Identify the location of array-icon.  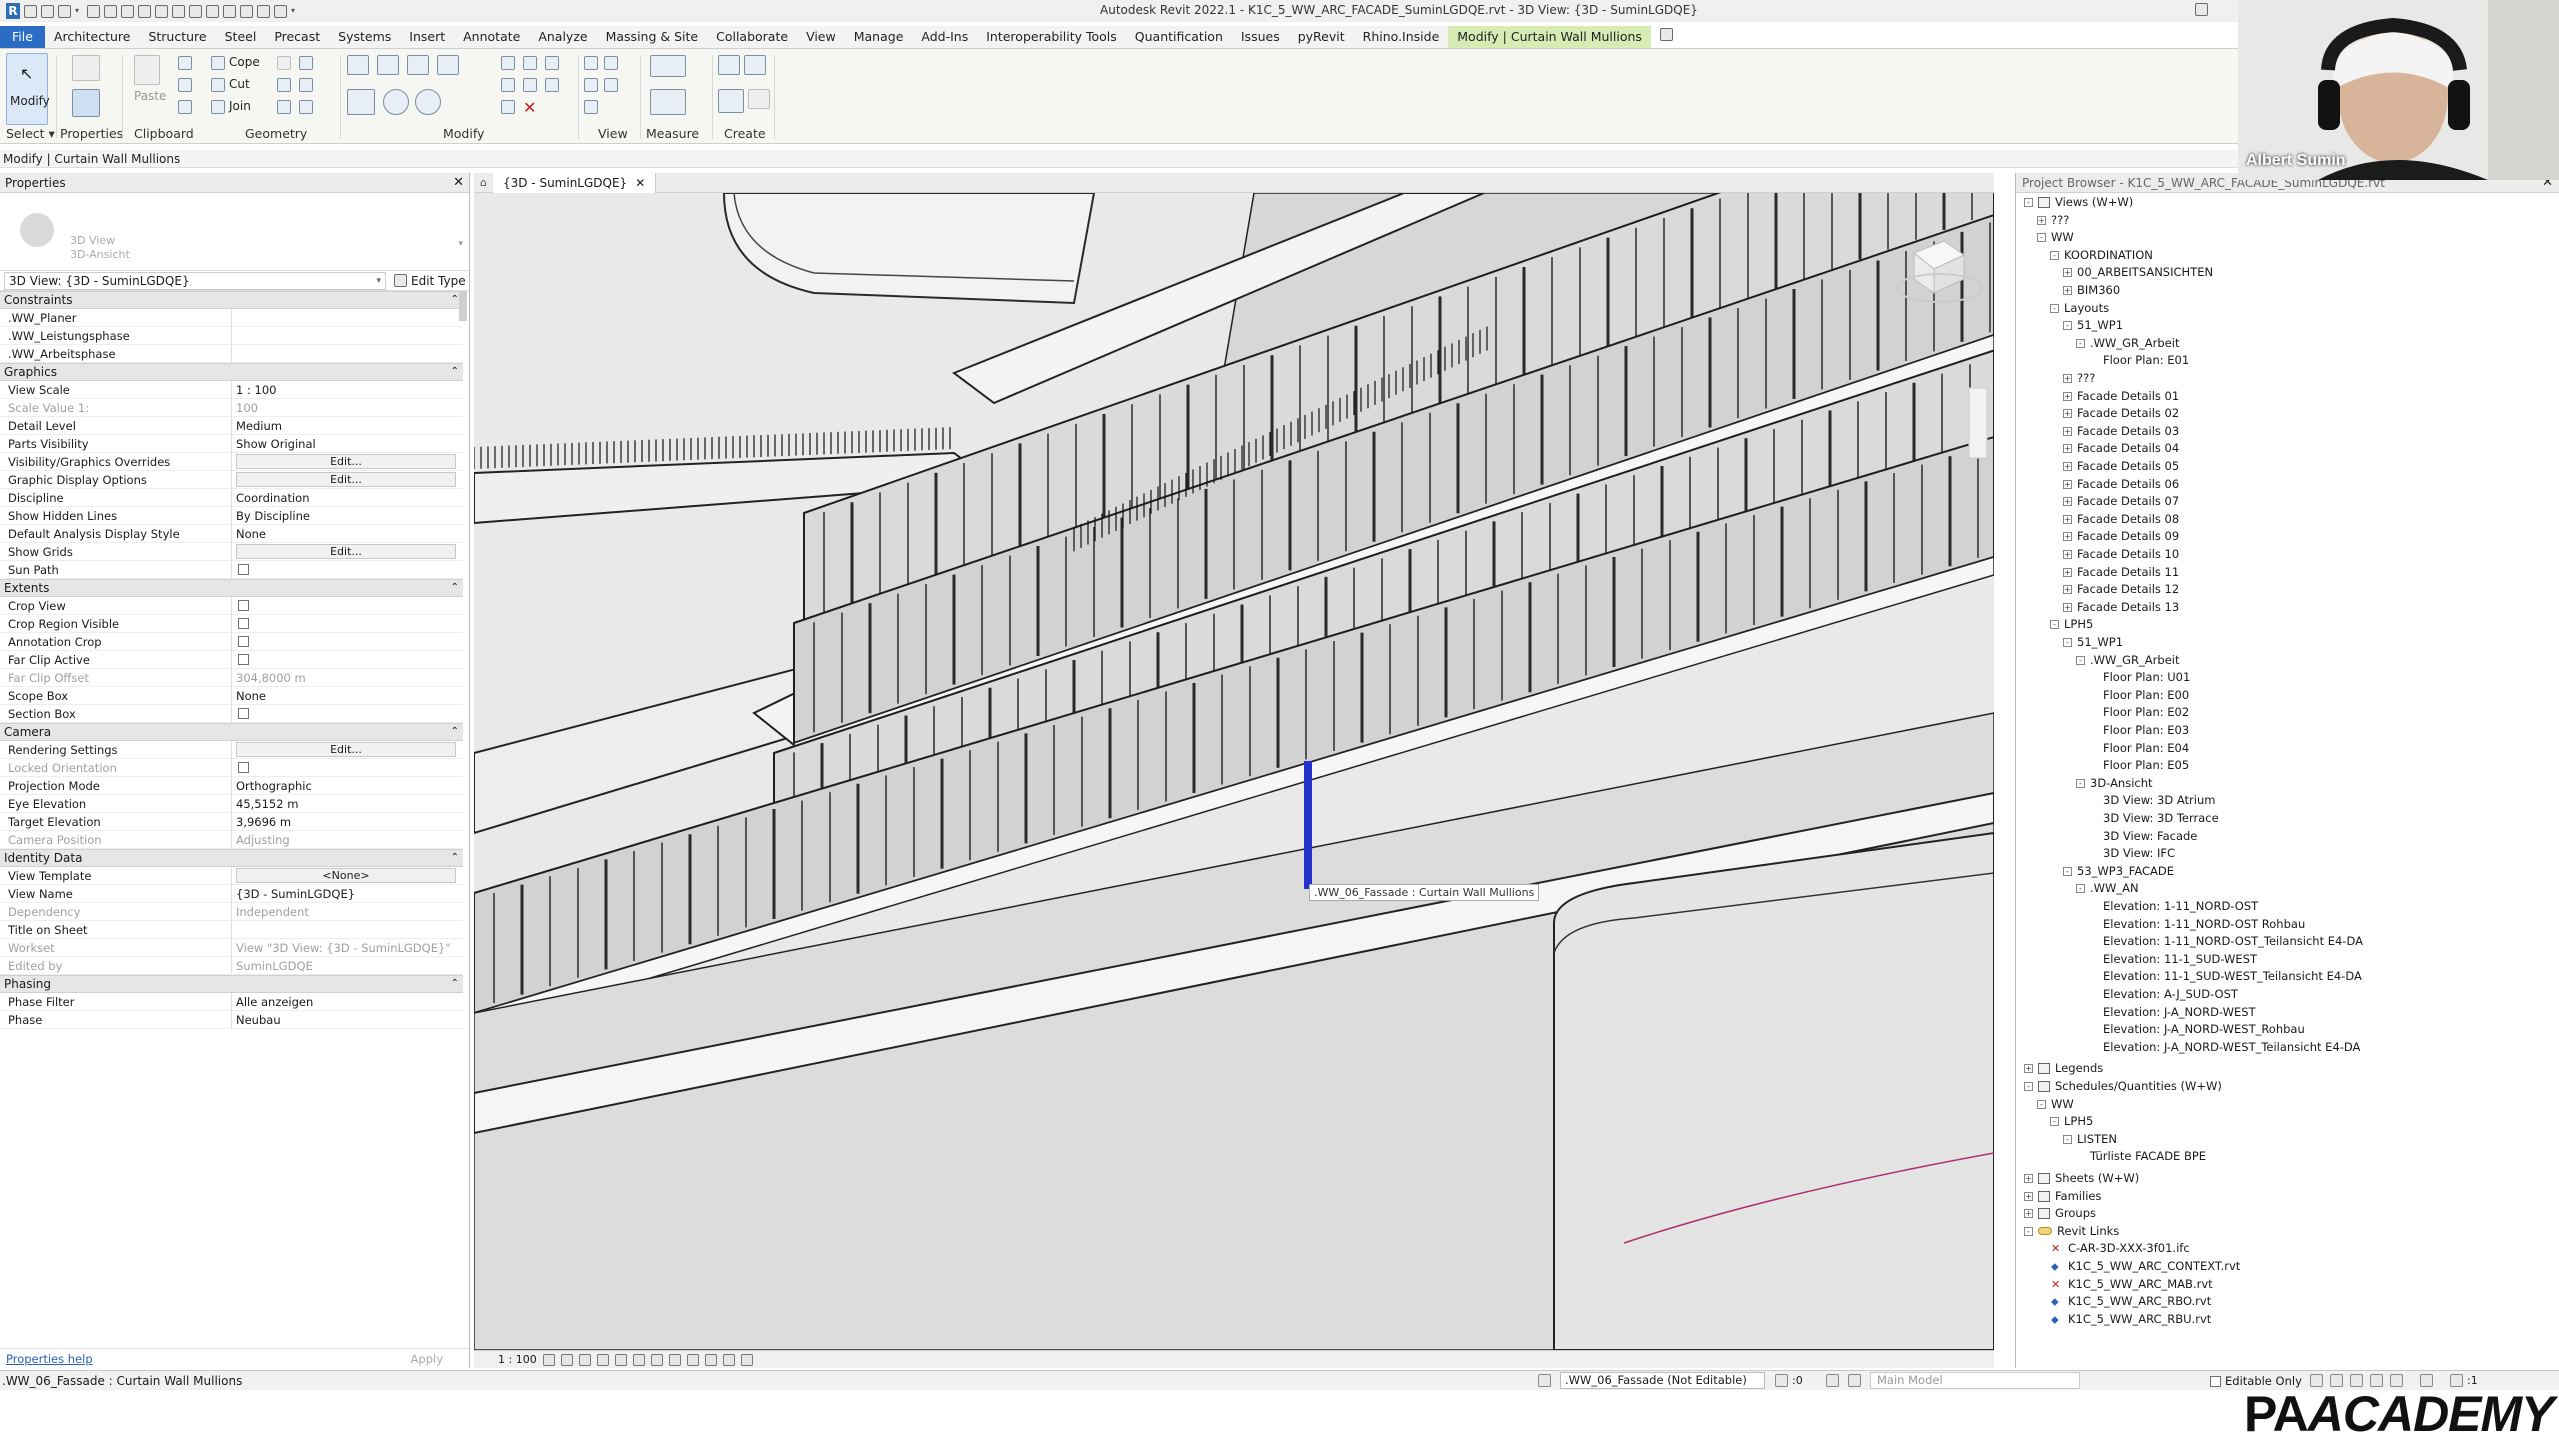
(530, 85).